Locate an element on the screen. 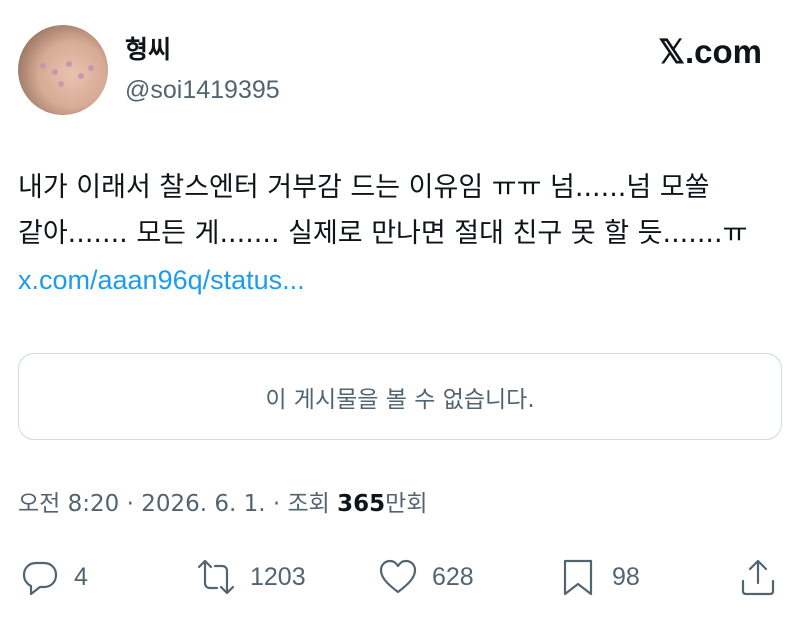 The height and width of the screenshot is (623, 800). views-count: 365 is located at coordinates (361, 504).